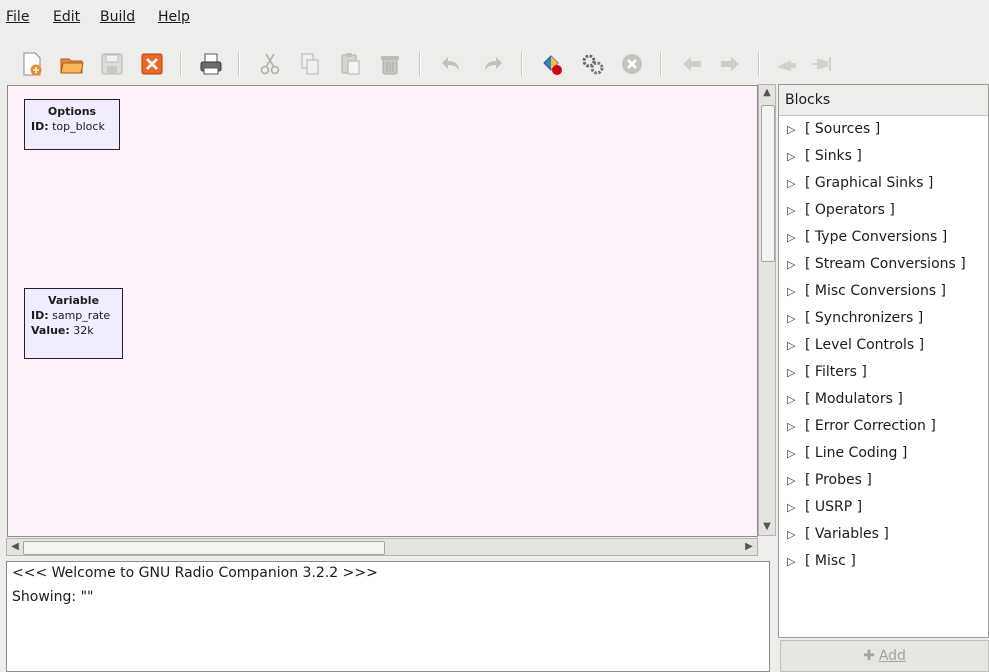  I want to click on enable-button, so click(787, 64).